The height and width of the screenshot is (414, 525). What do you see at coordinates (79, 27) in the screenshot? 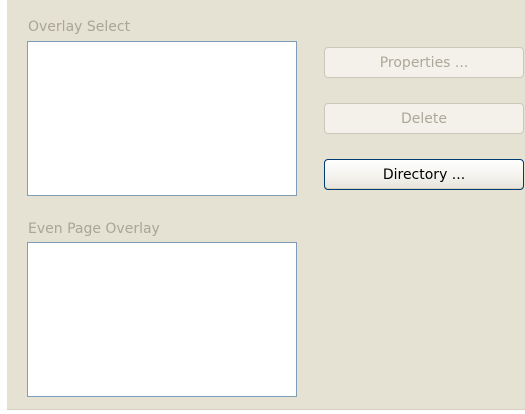
I see `overlay-select-label: Overlay Select` at bounding box center [79, 27].